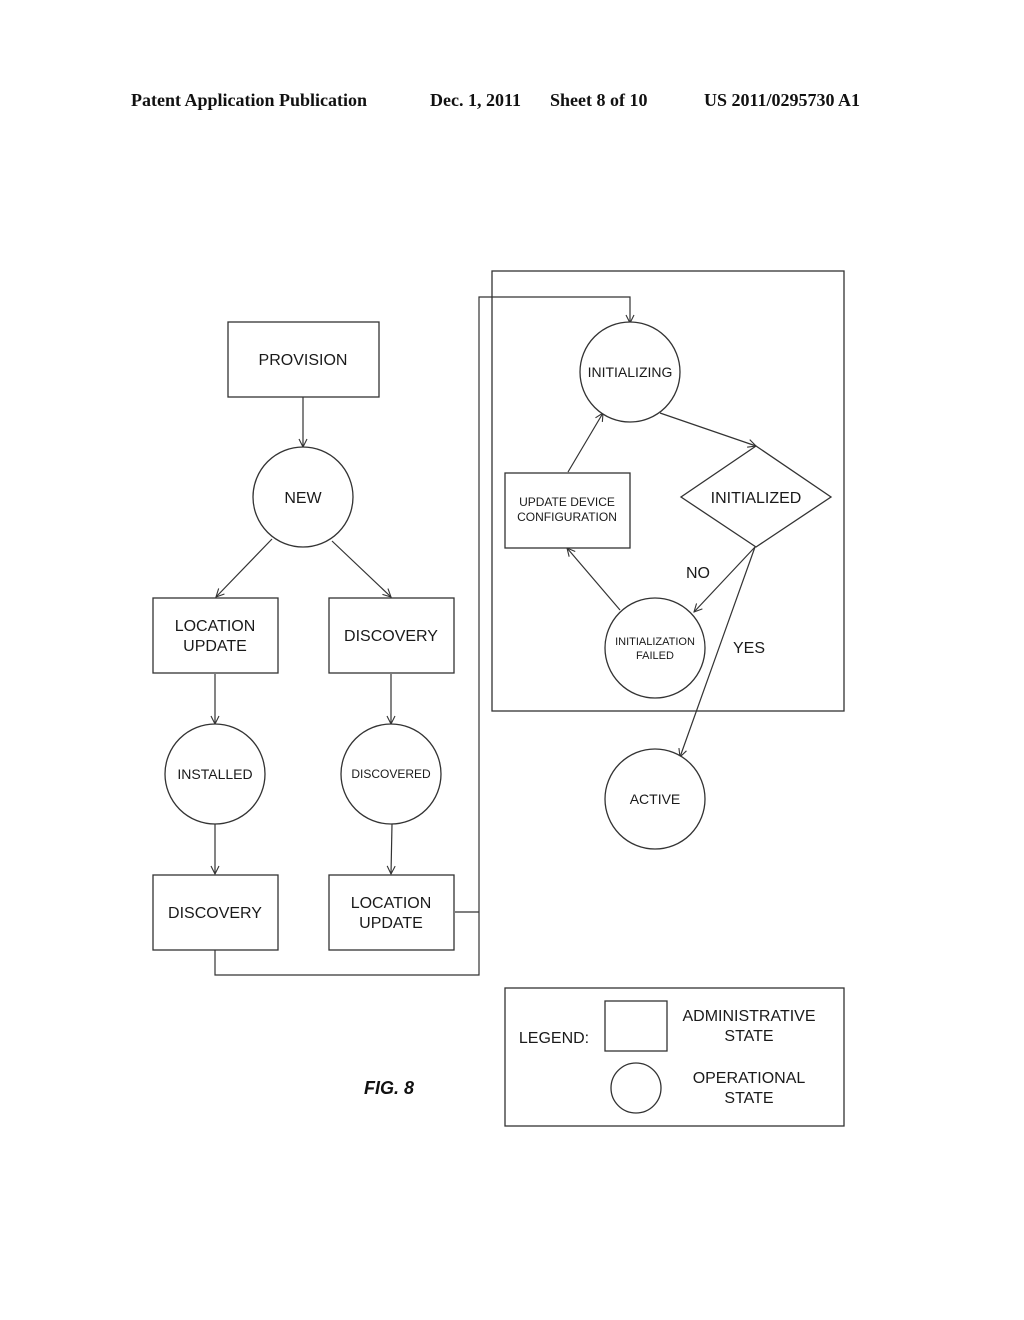  What do you see at coordinates (748, 1036) in the screenshot?
I see `legend-admin-label-2: STATE` at bounding box center [748, 1036].